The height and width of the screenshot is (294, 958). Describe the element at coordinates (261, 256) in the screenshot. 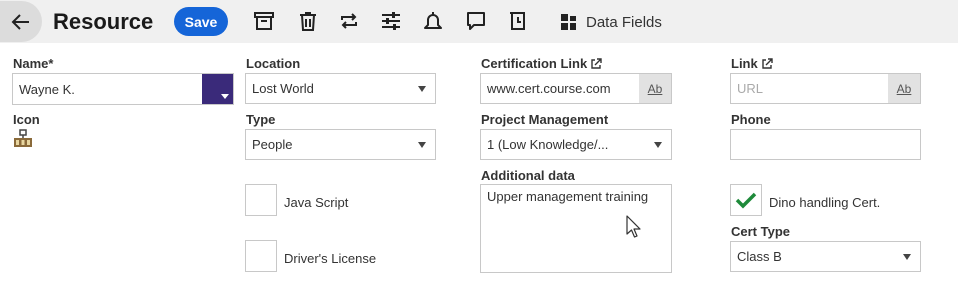

I see `drivers-license-checkbox` at that location.